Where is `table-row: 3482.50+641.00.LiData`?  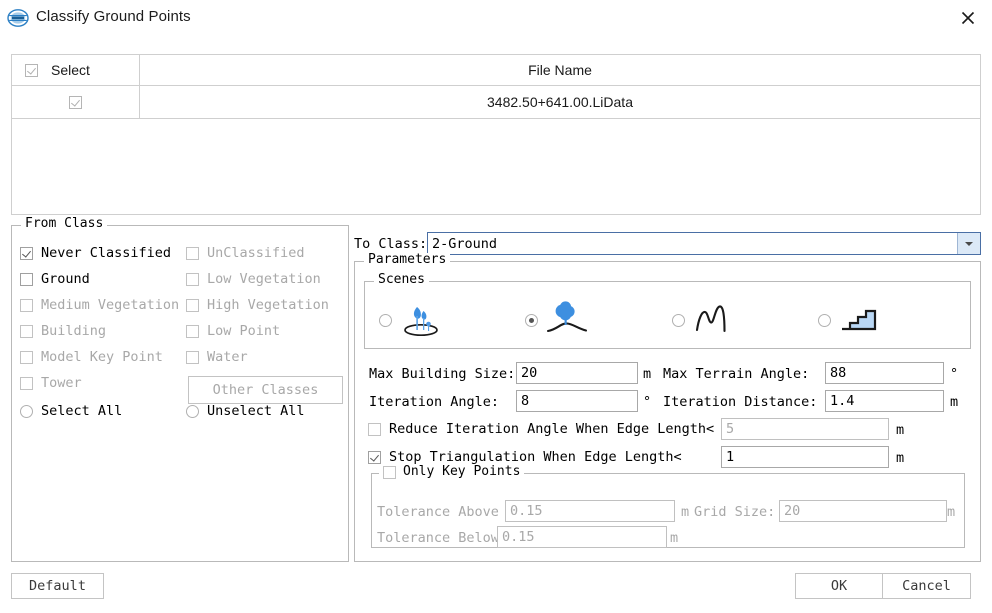 table-row: 3482.50+641.00.LiData is located at coordinates (496, 102).